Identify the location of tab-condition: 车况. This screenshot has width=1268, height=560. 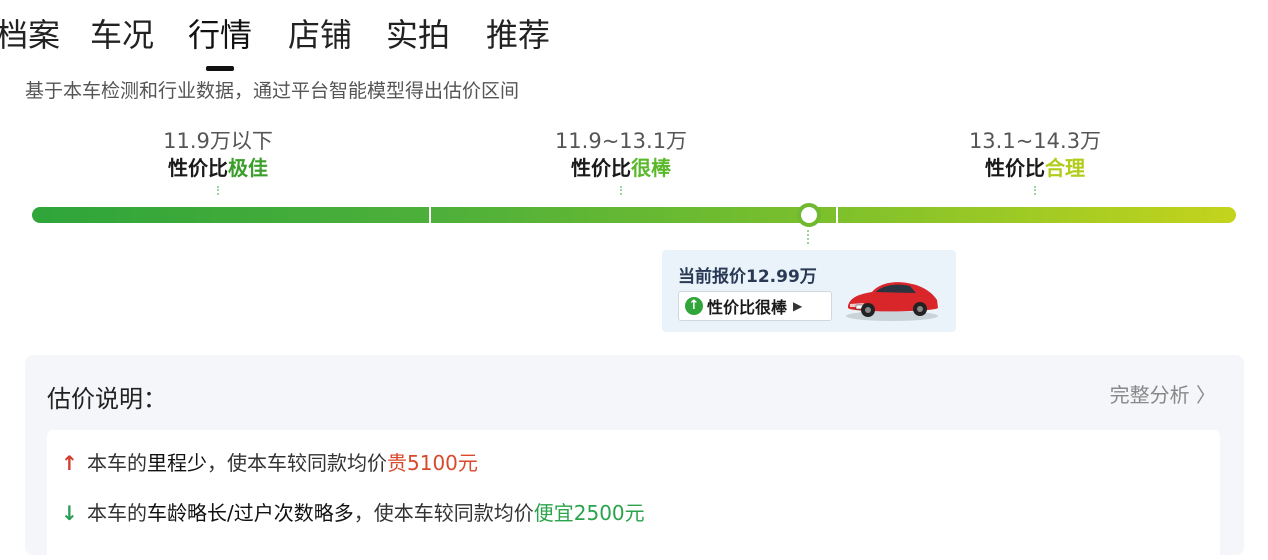
(122, 35).